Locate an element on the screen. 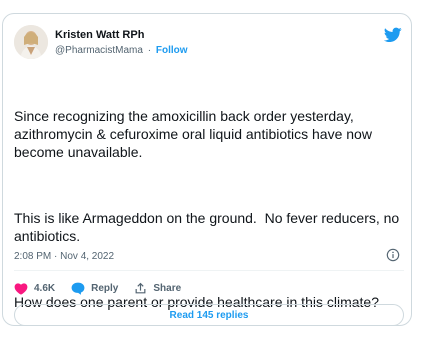 The width and height of the screenshot is (438, 359). heart-icon is located at coordinates (21, 288).